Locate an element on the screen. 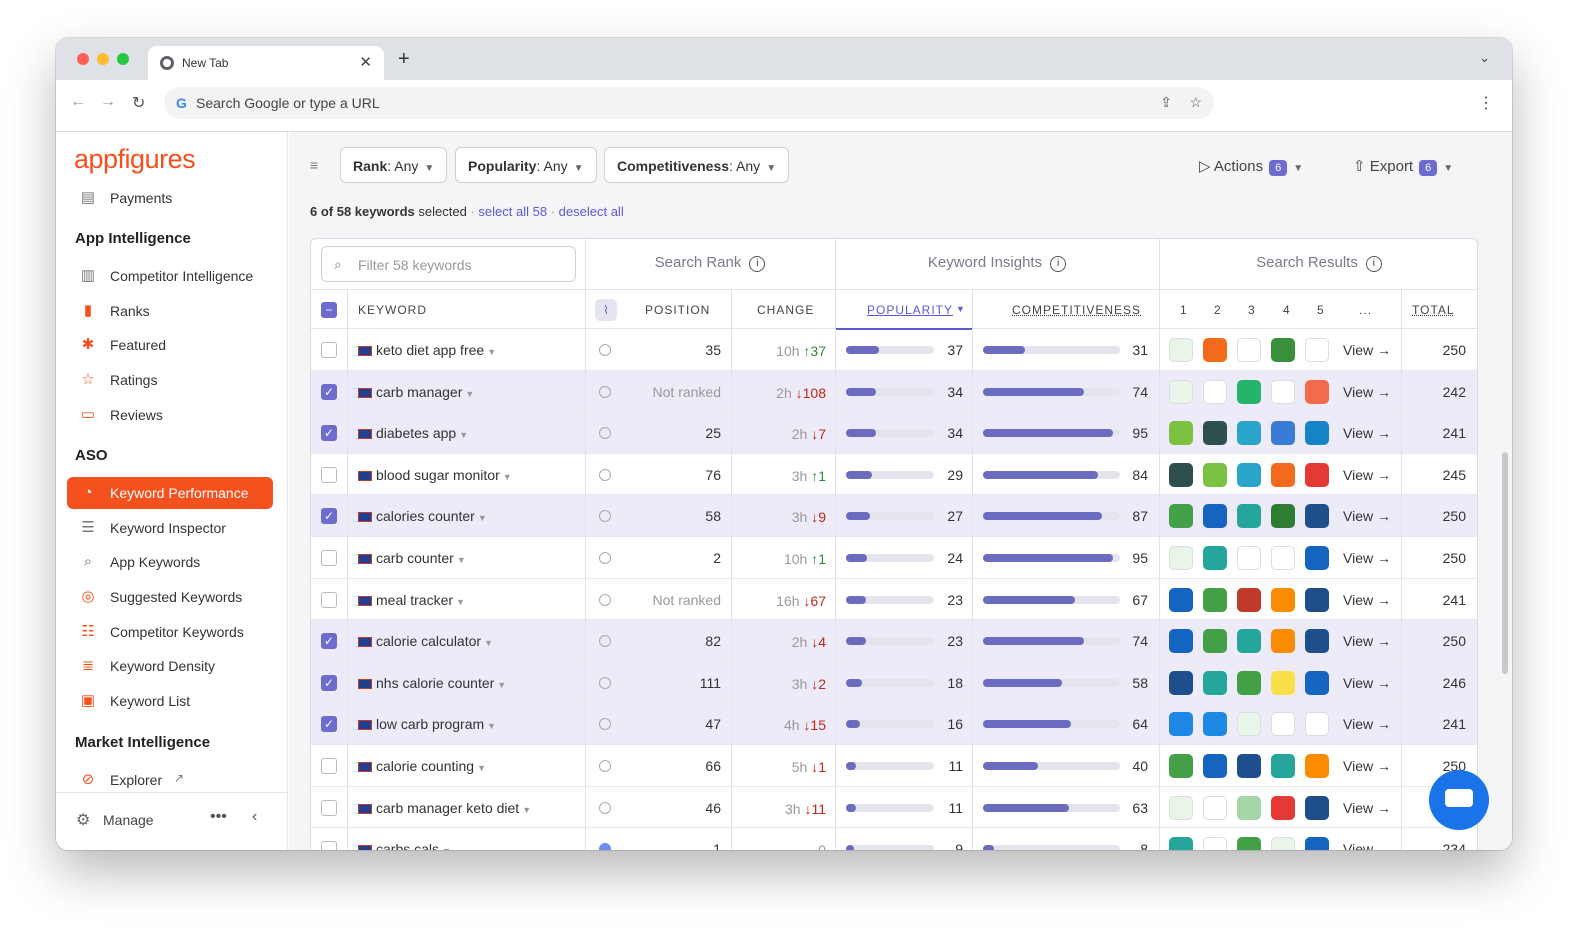  maximize-window-button is located at coordinates (123, 59).